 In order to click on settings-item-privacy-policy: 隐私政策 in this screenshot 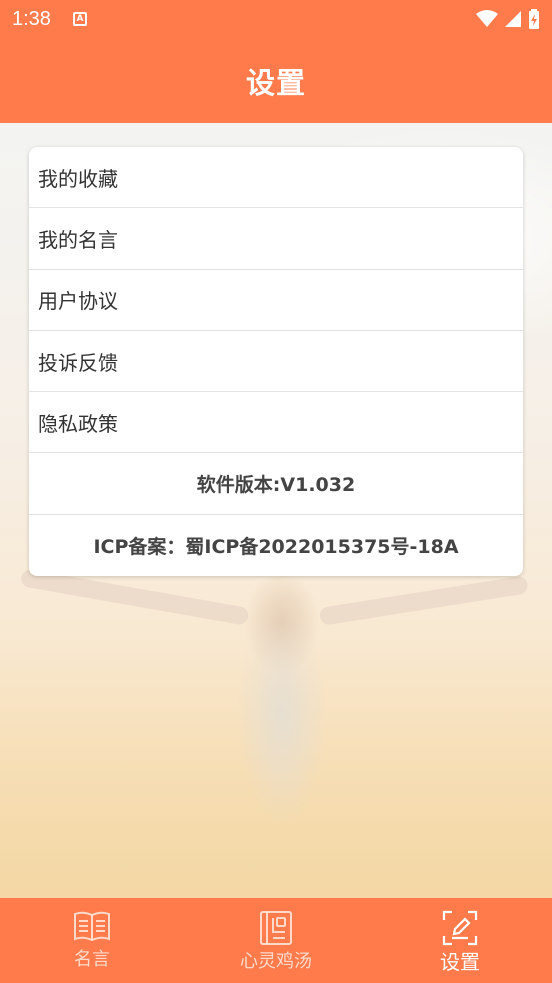, I will do `click(276, 423)`.